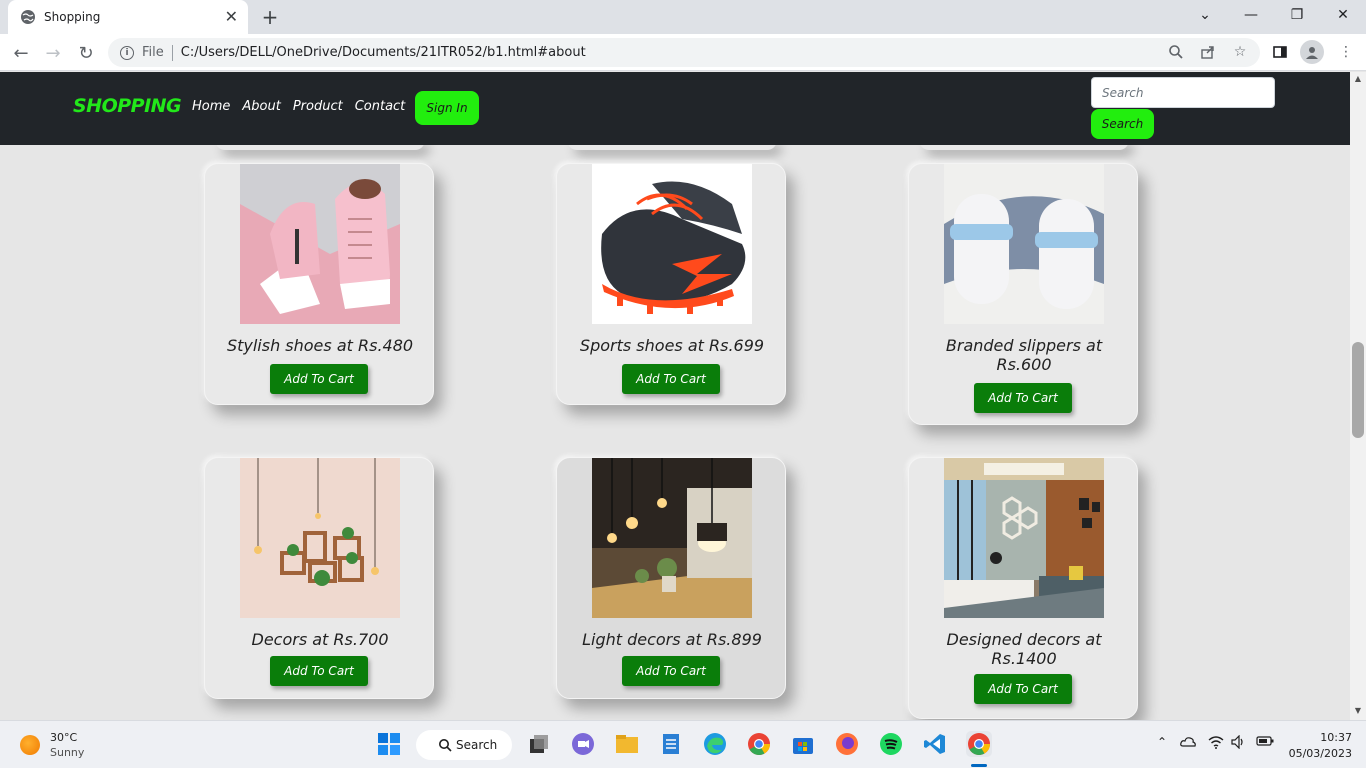 The width and height of the screenshot is (1366, 768). What do you see at coordinates (1358, 390) in the screenshot?
I see `scrollbar-thumb` at bounding box center [1358, 390].